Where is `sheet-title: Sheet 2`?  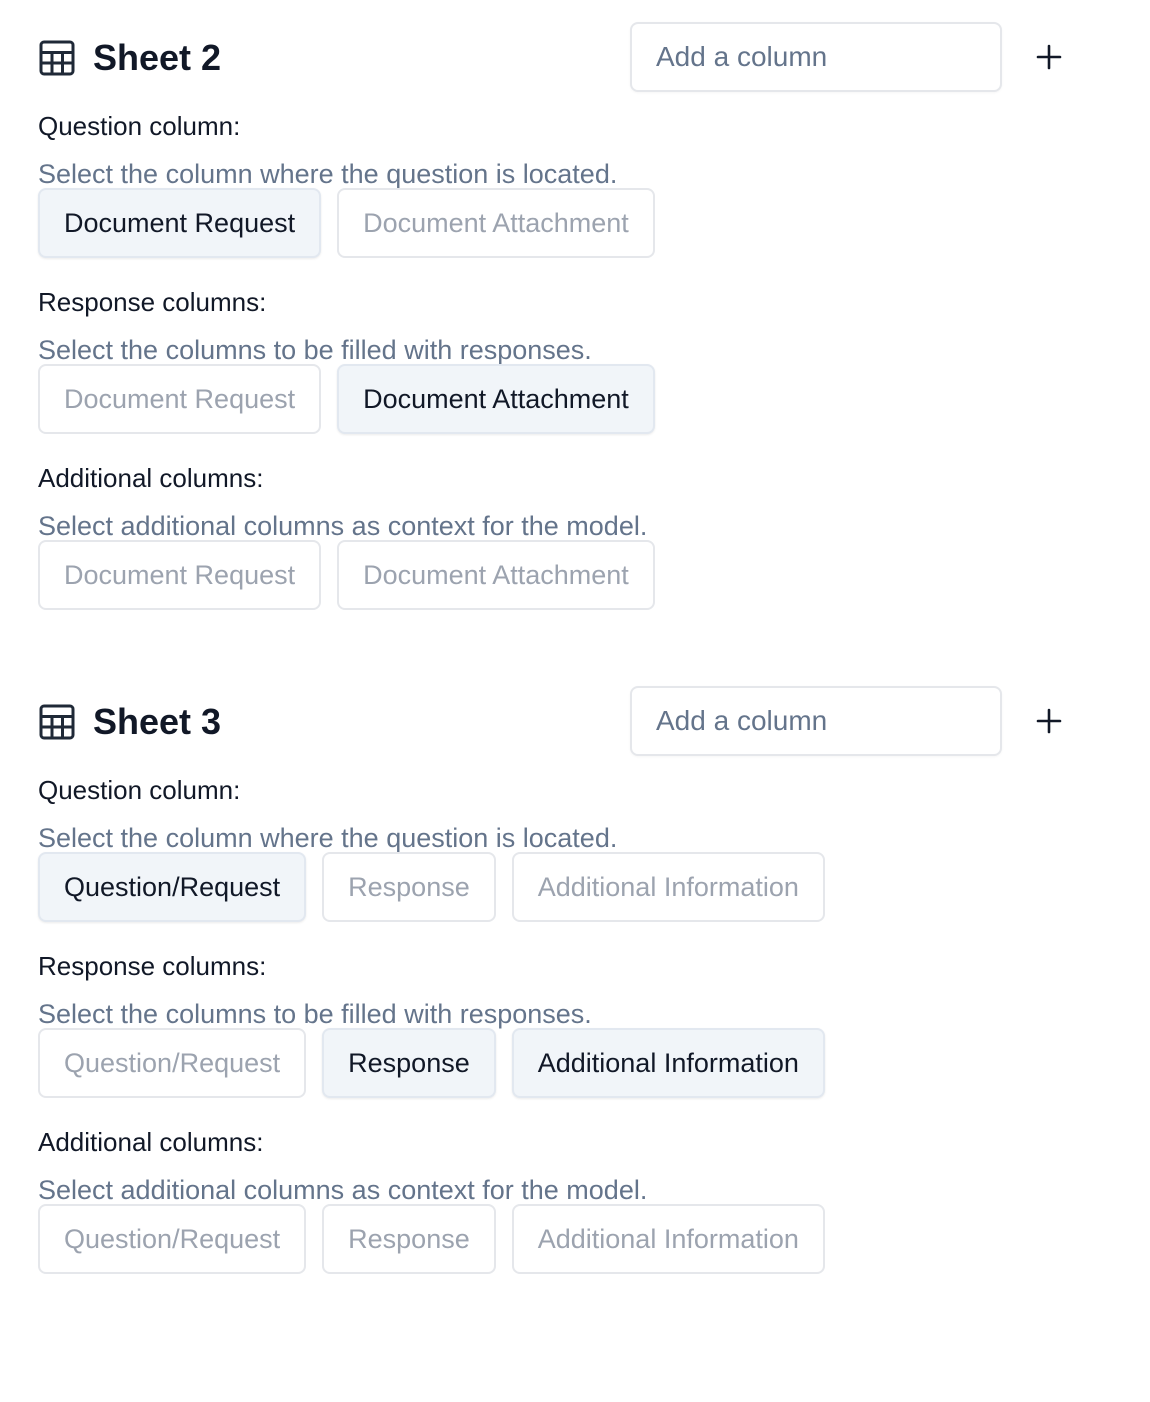 sheet-title: Sheet 2 is located at coordinates (157, 57).